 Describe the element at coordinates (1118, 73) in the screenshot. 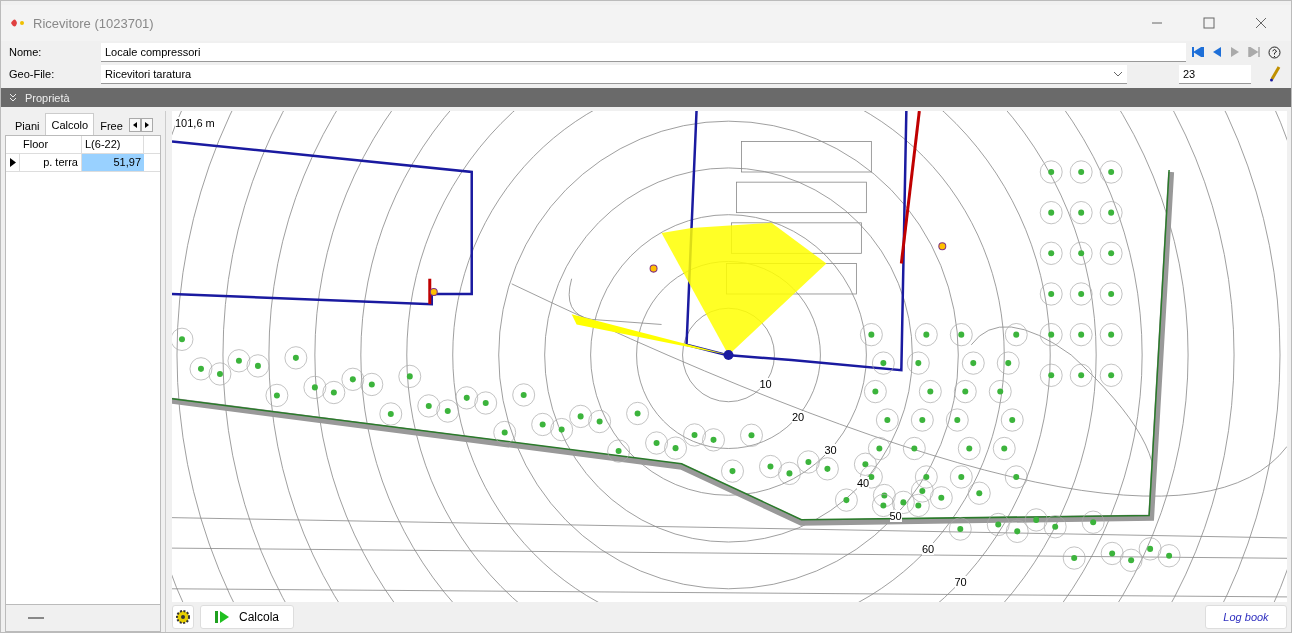

I see `chevron-down-icon` at that location.